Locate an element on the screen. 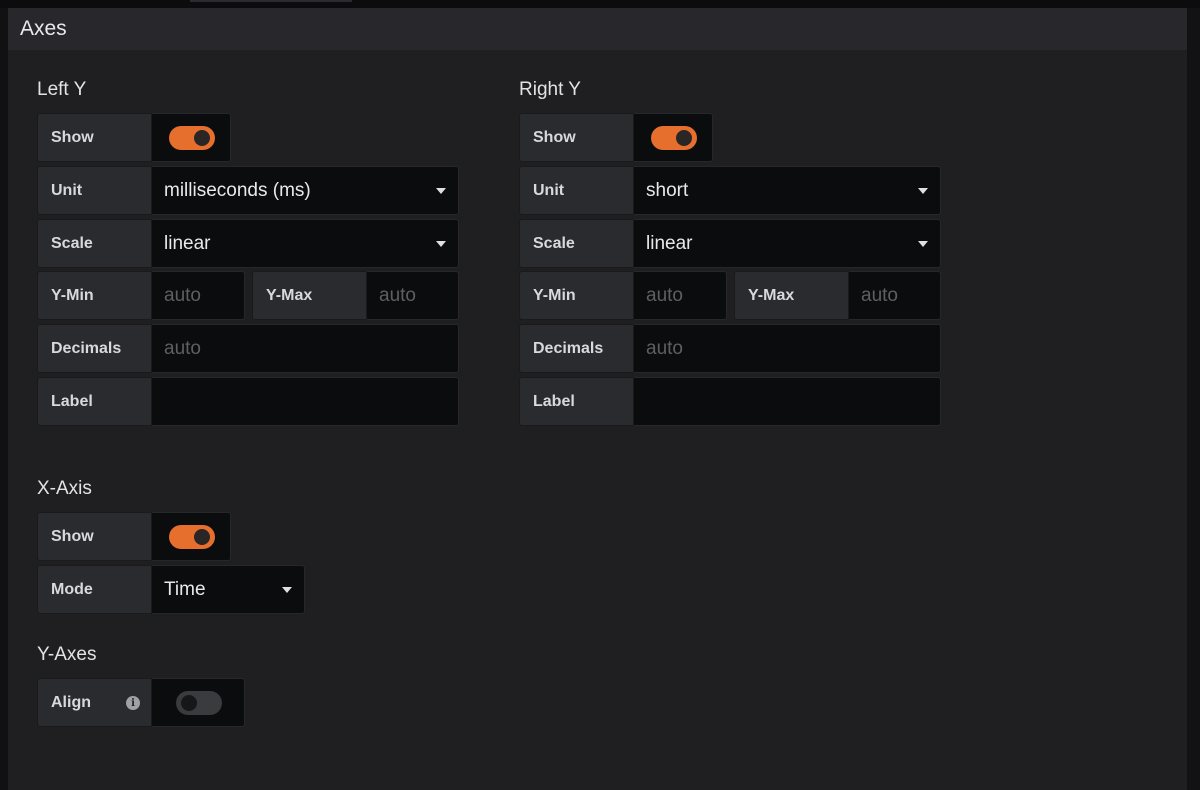 The image size is (1200, 790). left-y-show-row: Show is located at coordinates (134, 137).